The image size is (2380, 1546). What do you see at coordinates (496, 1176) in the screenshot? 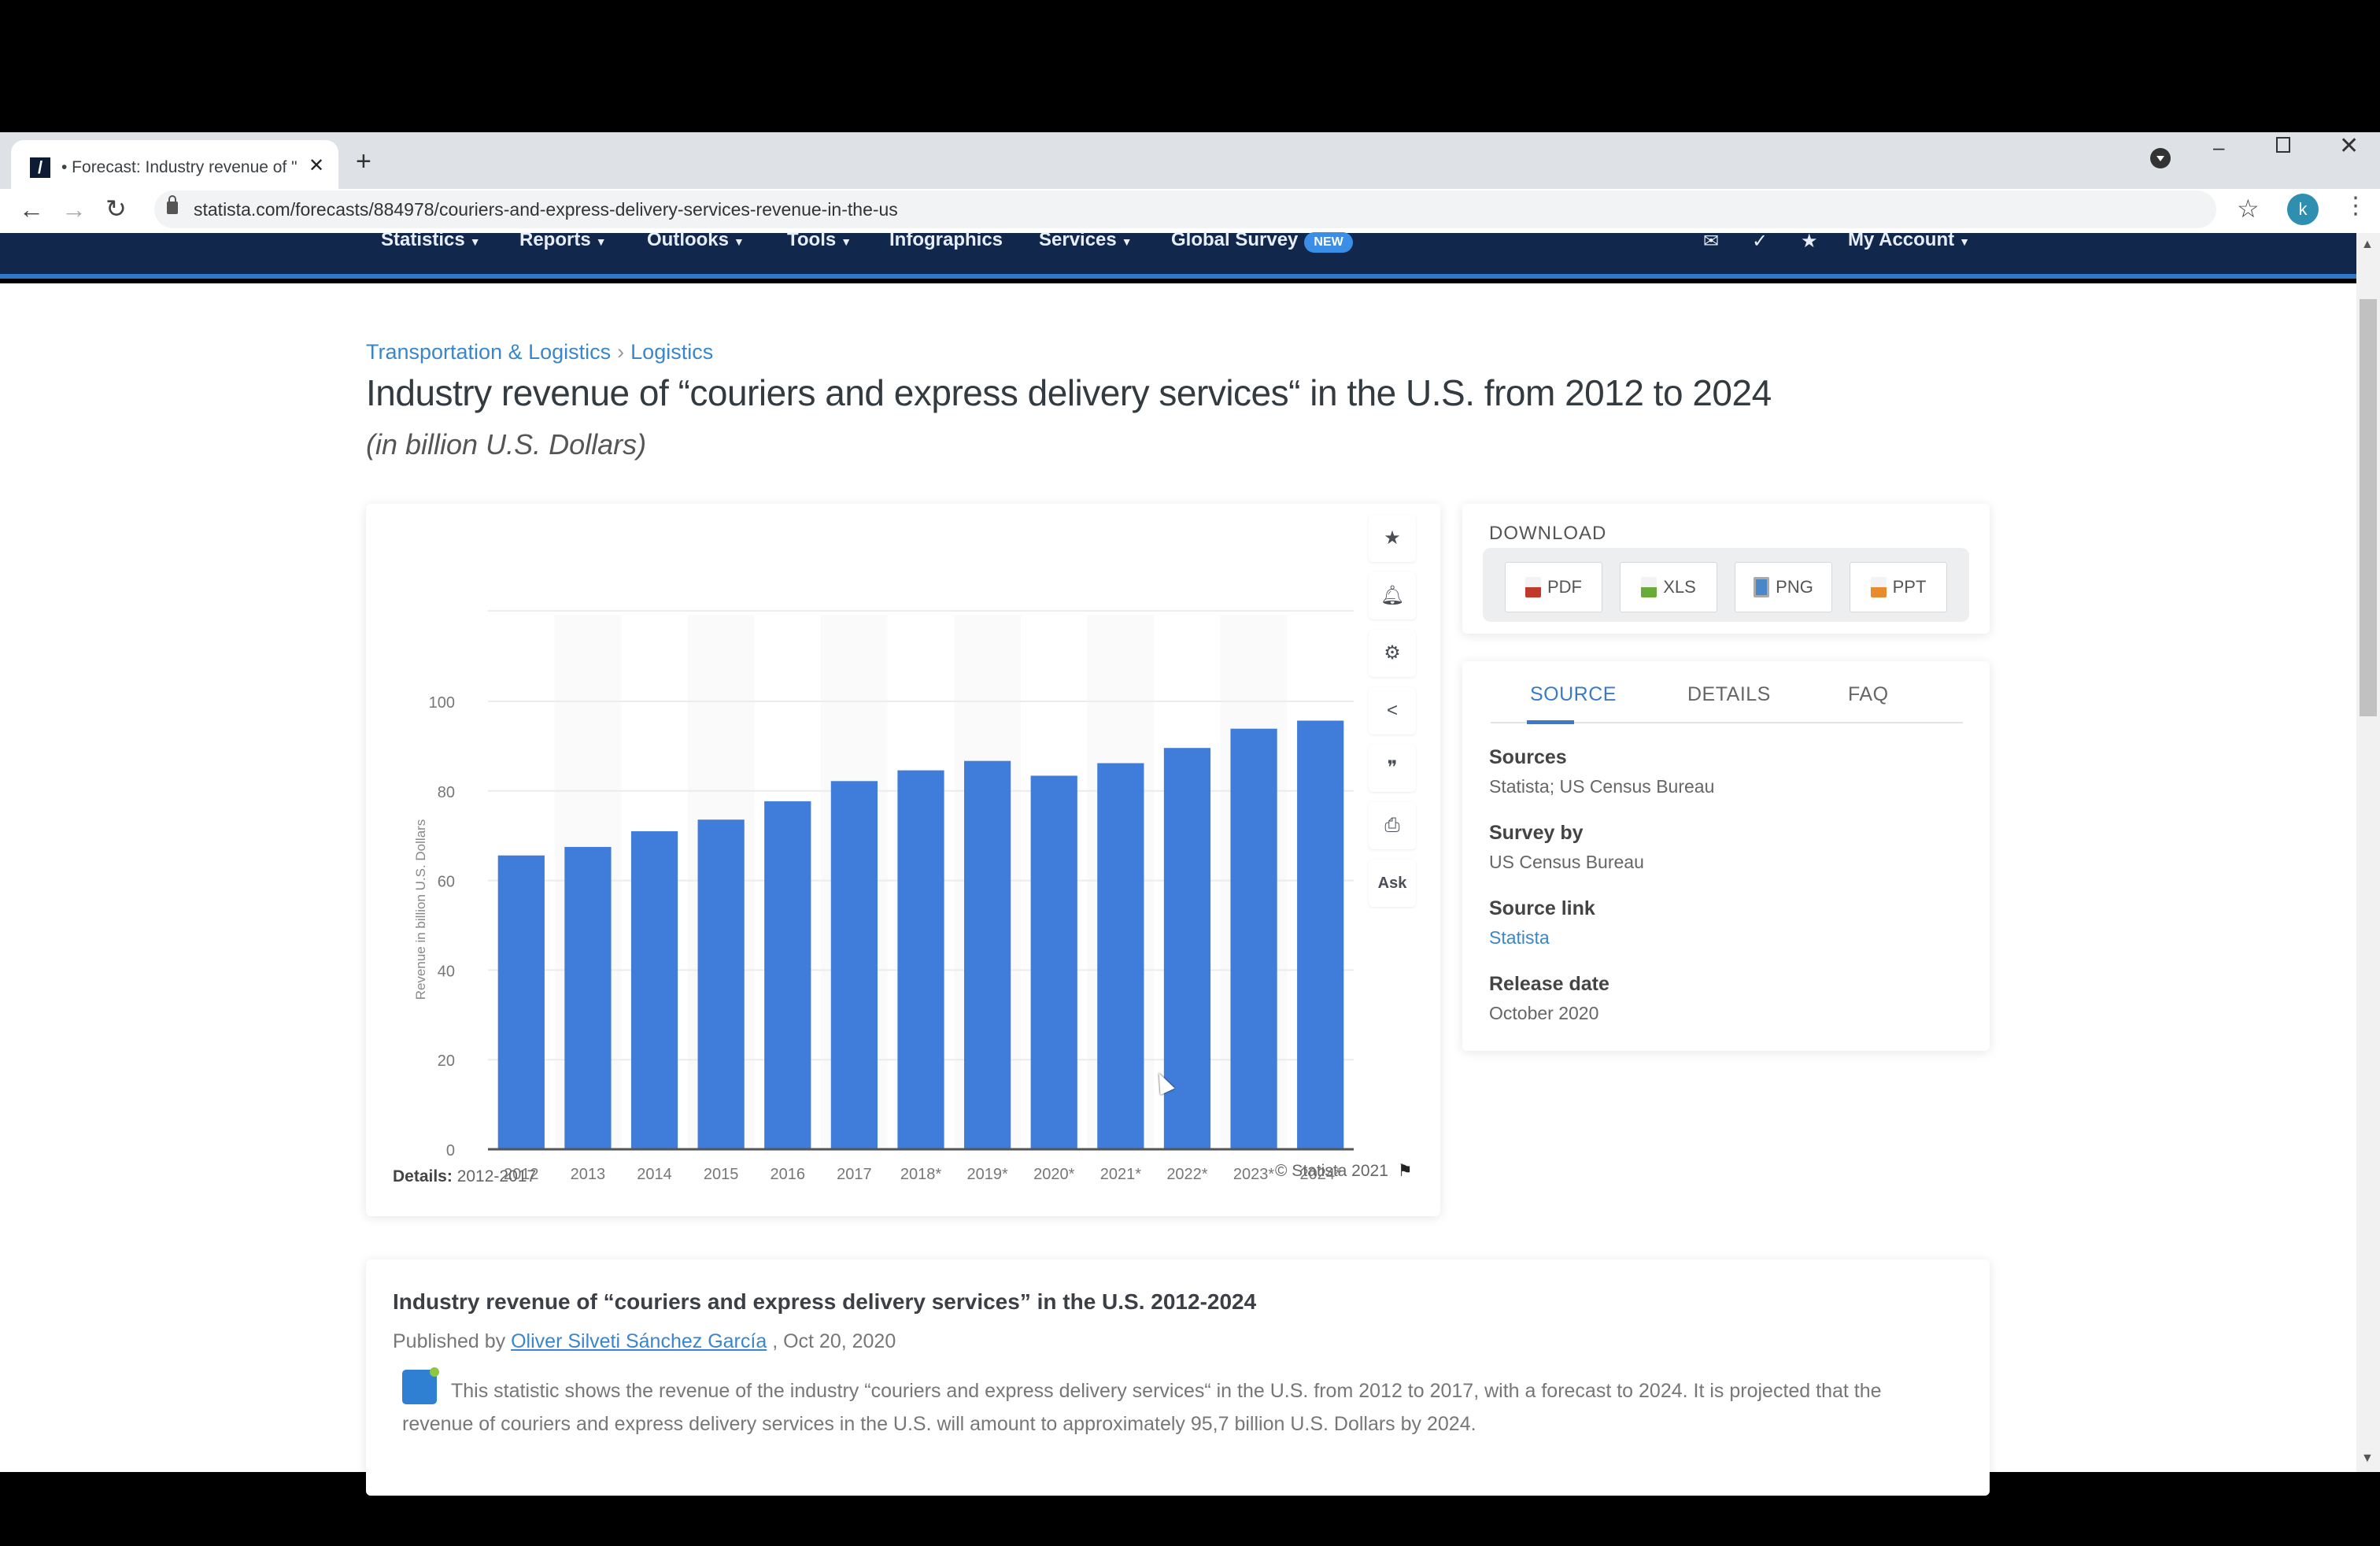
I see `details-value: 2012-2017` at bounding box center [496, 1176].